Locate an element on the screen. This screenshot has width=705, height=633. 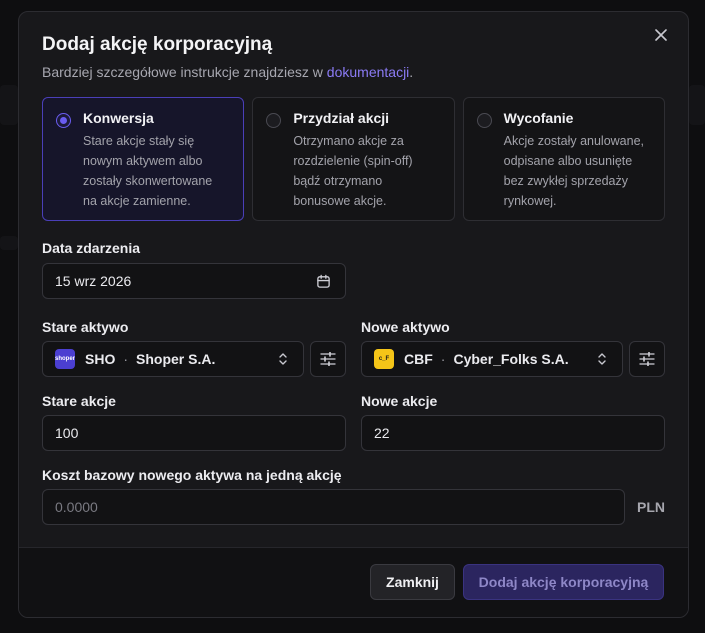
new-asset-name: Cyber_Folks S.A. is located at coordinates (511, 359).